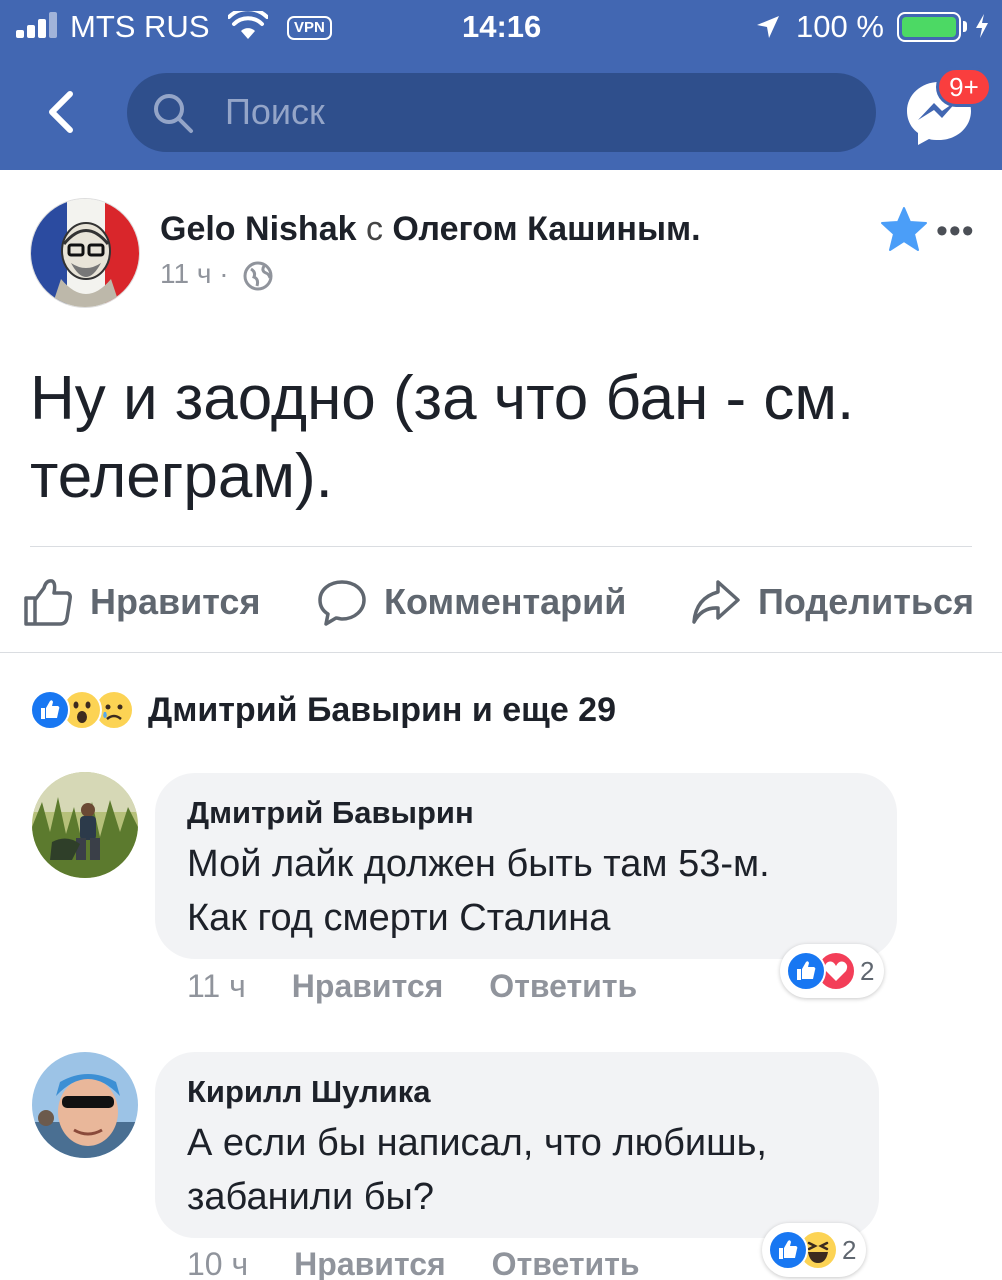 This screenshot has width=1002, height=1280. What do you see at coordinates (39, 25) in the screenshot?
I see `signal-icon` at bounding box center [39, 25].